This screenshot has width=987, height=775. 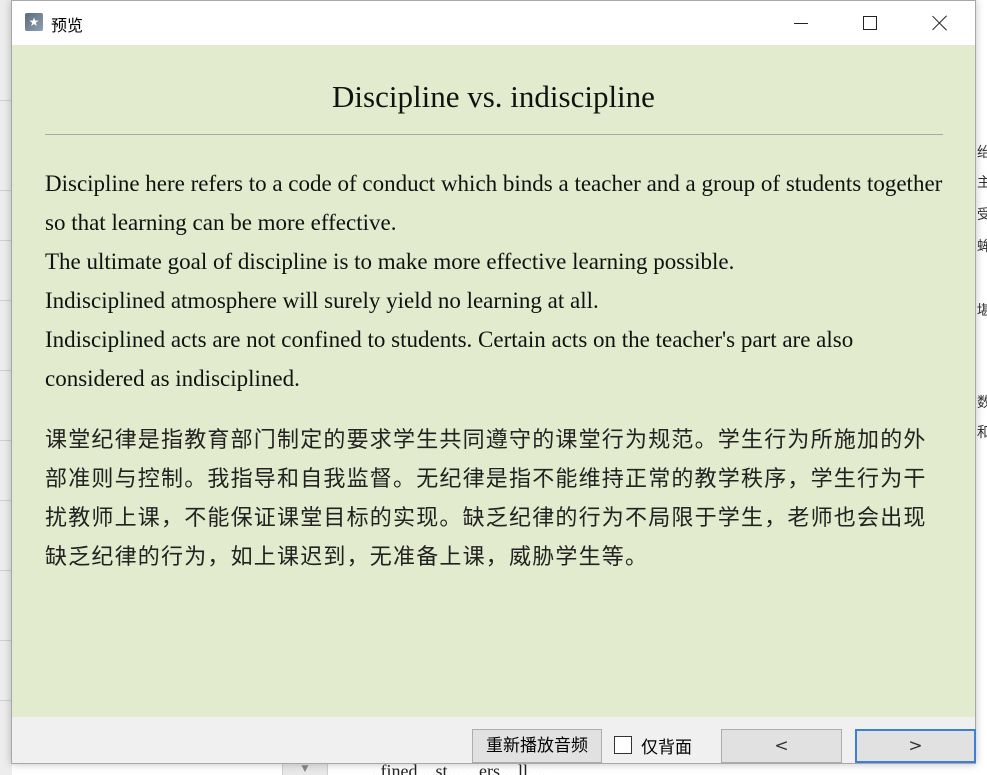 What do you see at coordinates (981, 387) in the screenshot?
I see `background-right-text: 绐 主 受 蛑 堪 数 和` at bounding box center [981, 387].